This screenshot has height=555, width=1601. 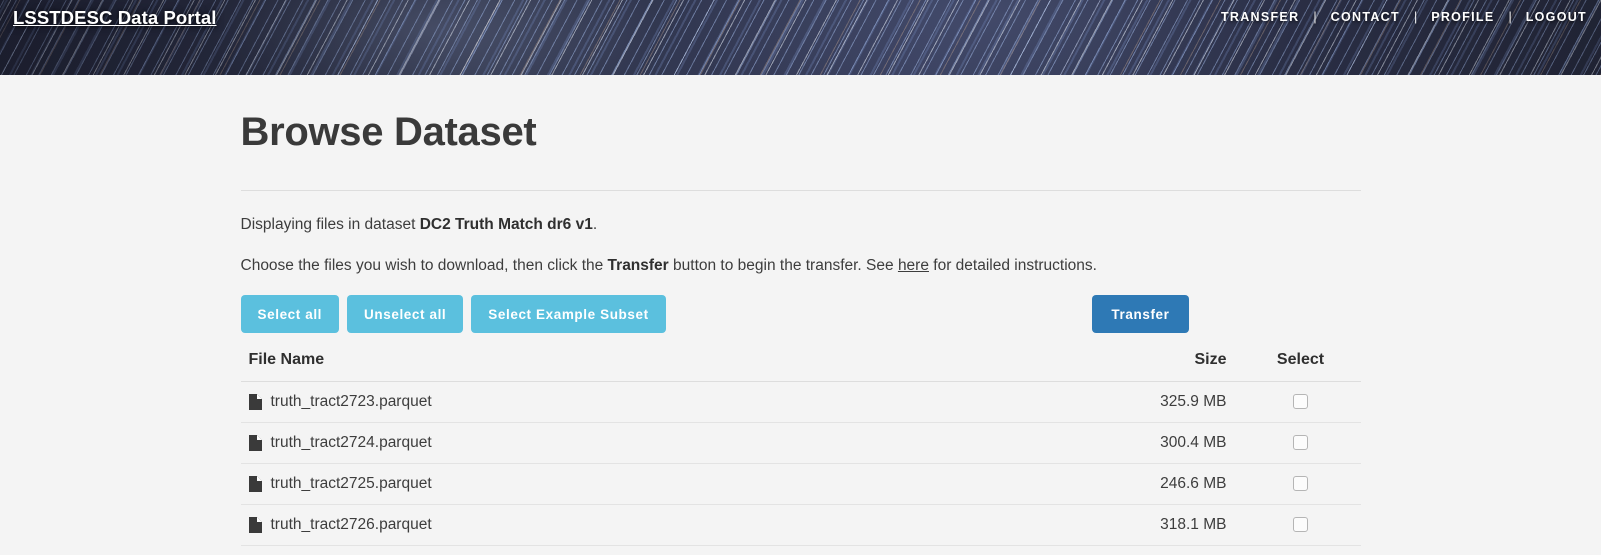 I want to click on instructions-transfer-emphasis: Transfer, so click(x=638, y=266).